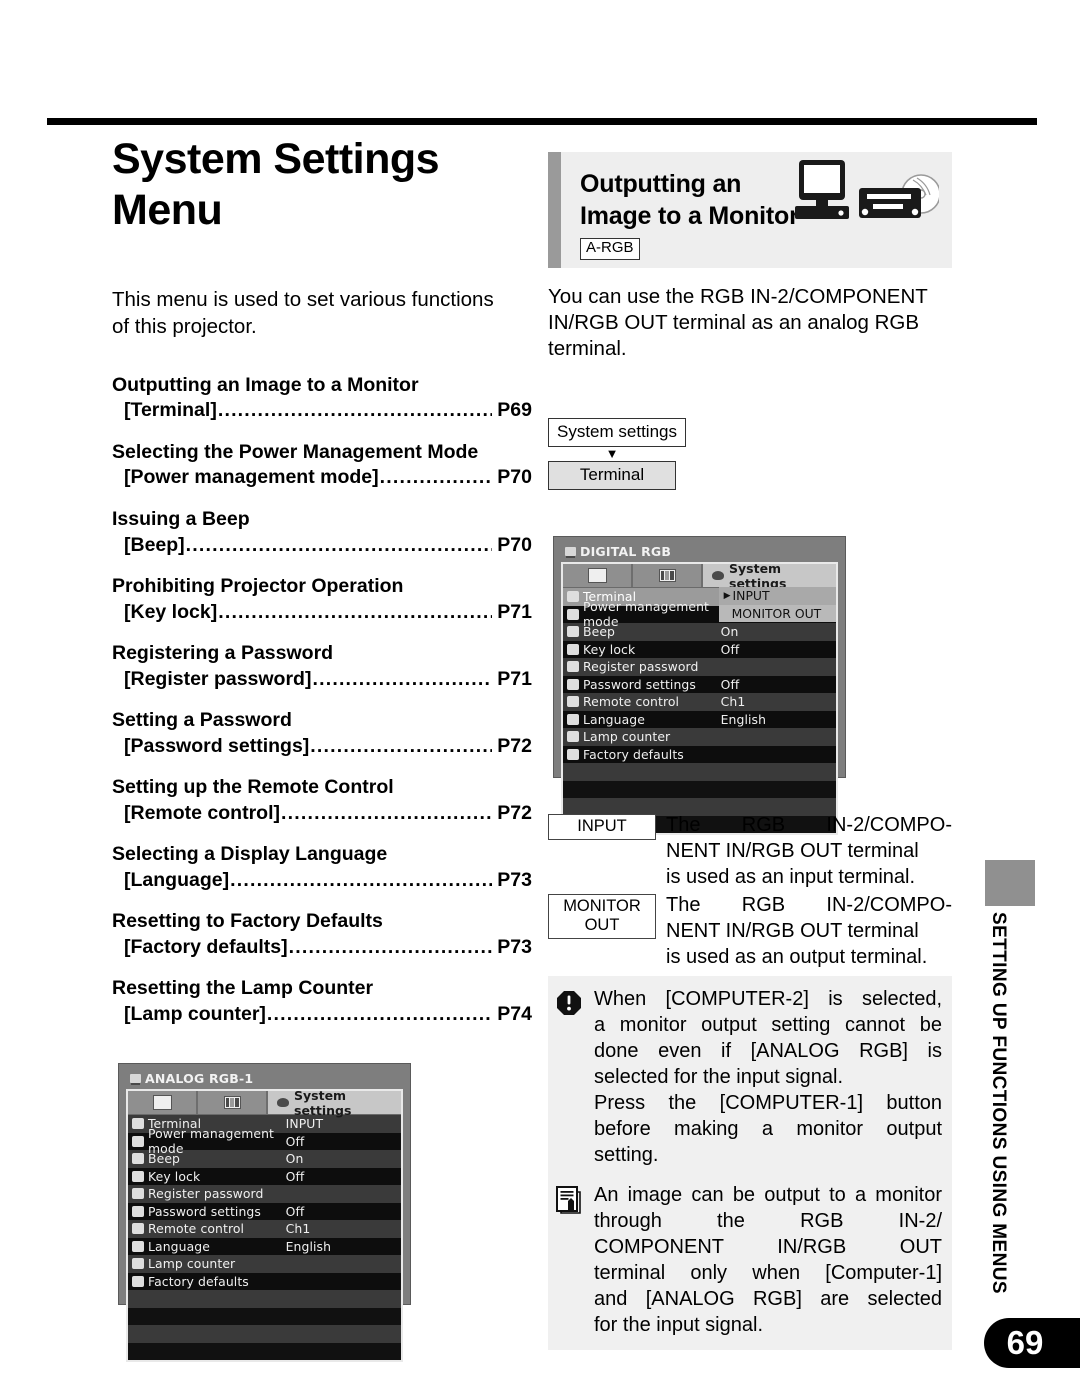  What do you see at coordinates (135, 1079) in the screenshot?
I see `projector-icon` at bounding box center [135, 1079].